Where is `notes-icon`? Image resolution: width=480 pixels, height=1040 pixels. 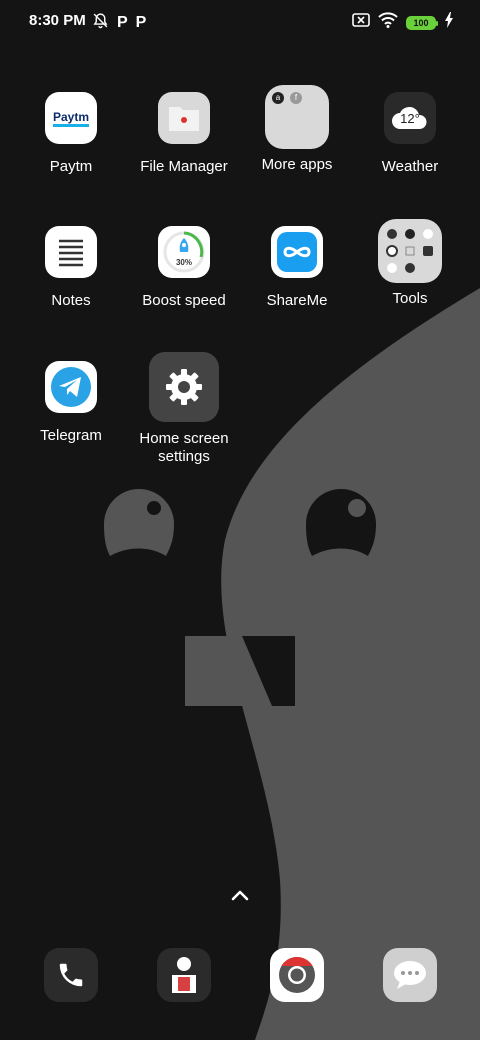
notes-icon is located at coordinates (71, 252).